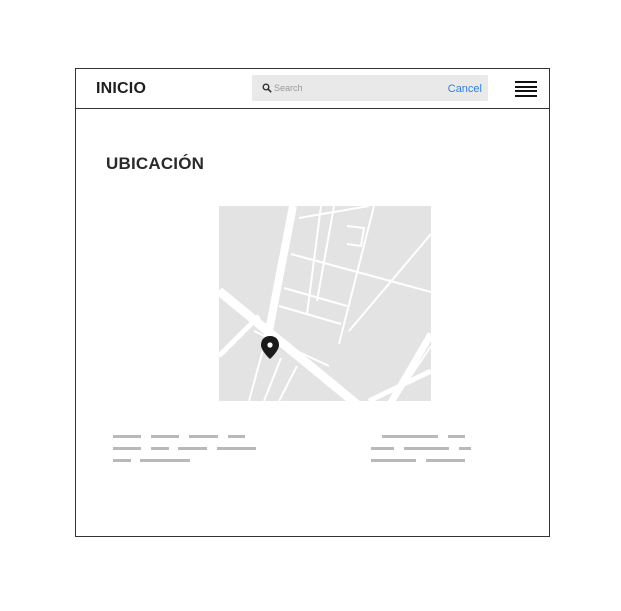 This screenshot has width=621, height=611. Describe the element at coordinates (267, 88) in the screenshot. I see `search-icon` at that location.